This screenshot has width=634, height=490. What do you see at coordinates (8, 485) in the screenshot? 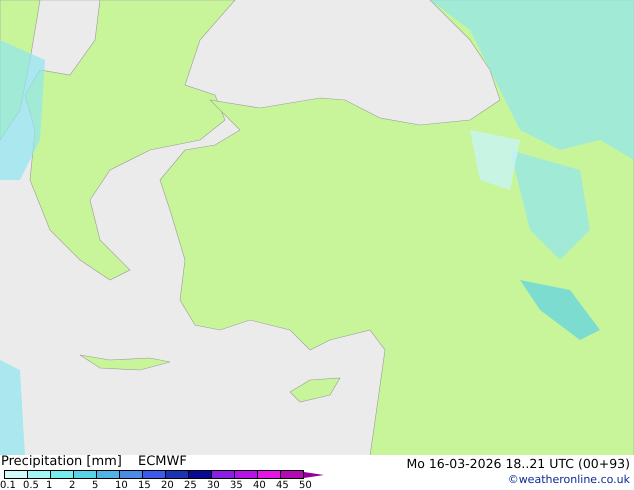
I see `legend-tick-label: 0.1` at bounding box center [8, 485].